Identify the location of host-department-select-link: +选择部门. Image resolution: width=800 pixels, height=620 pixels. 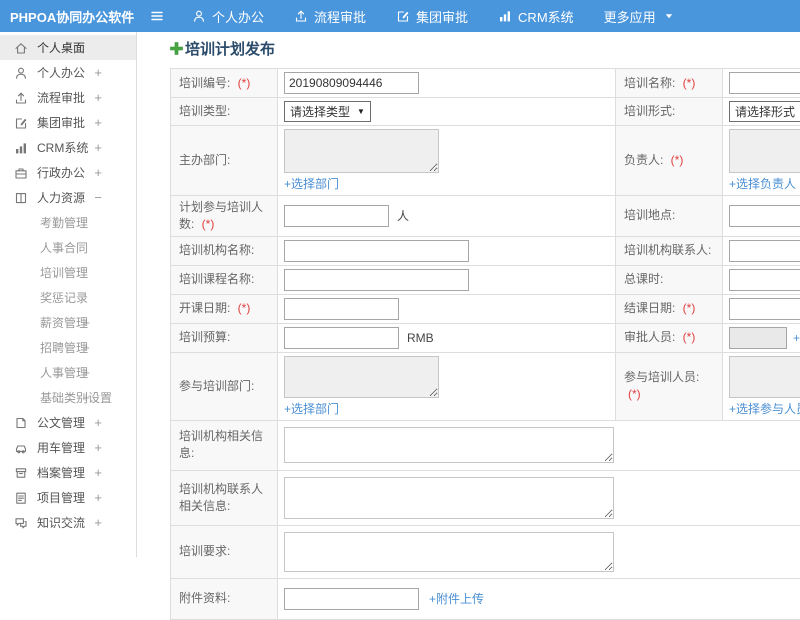
(311, 183).